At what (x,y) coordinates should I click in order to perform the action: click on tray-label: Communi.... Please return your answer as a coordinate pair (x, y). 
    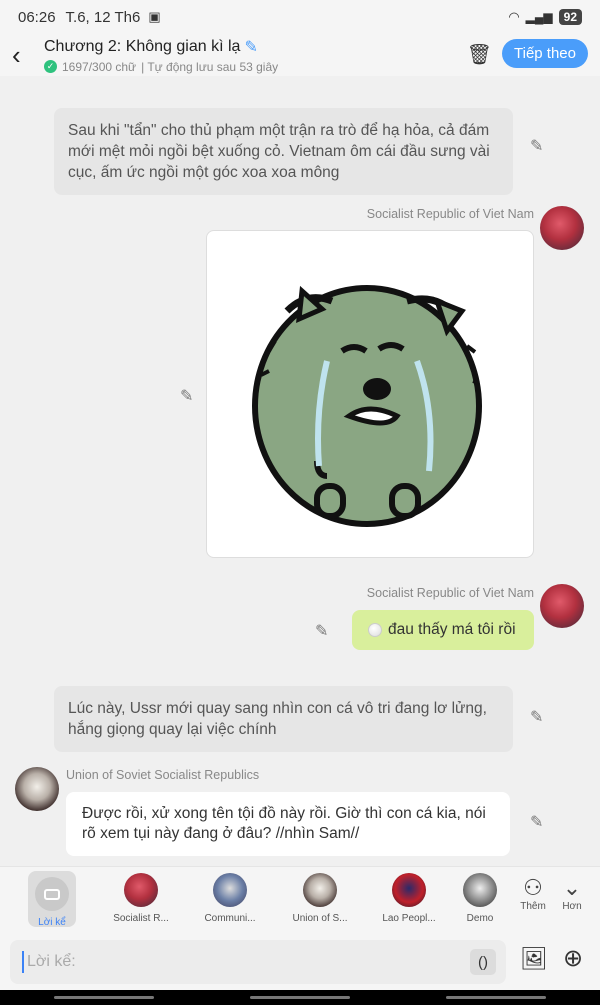
    Looking at the image, I should click on (230, 918).